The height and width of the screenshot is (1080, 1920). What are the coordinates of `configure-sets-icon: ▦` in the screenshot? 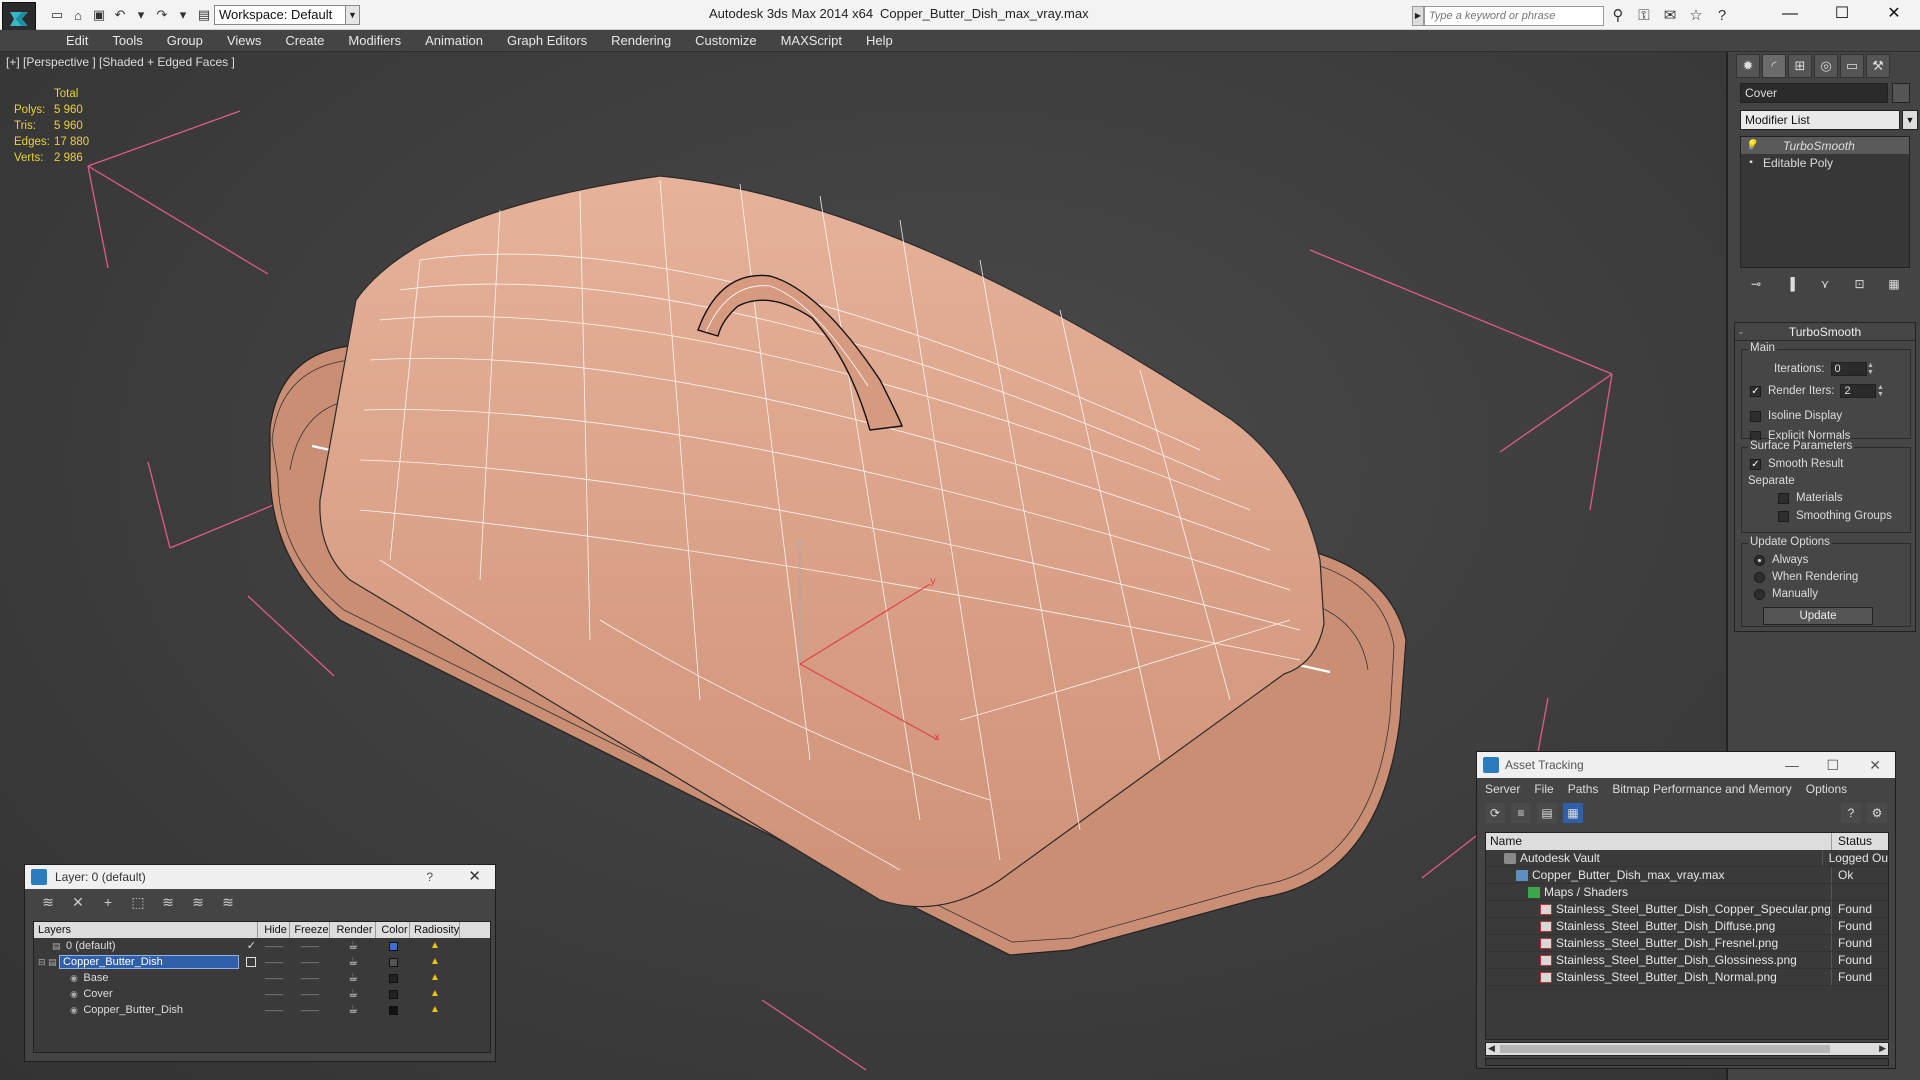 It's located at (1894, 284).